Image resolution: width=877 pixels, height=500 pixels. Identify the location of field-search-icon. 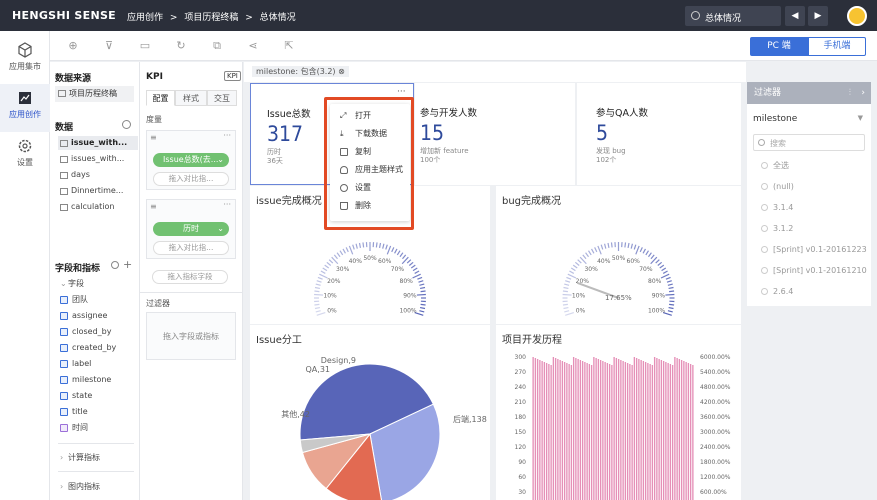
(115, 265).